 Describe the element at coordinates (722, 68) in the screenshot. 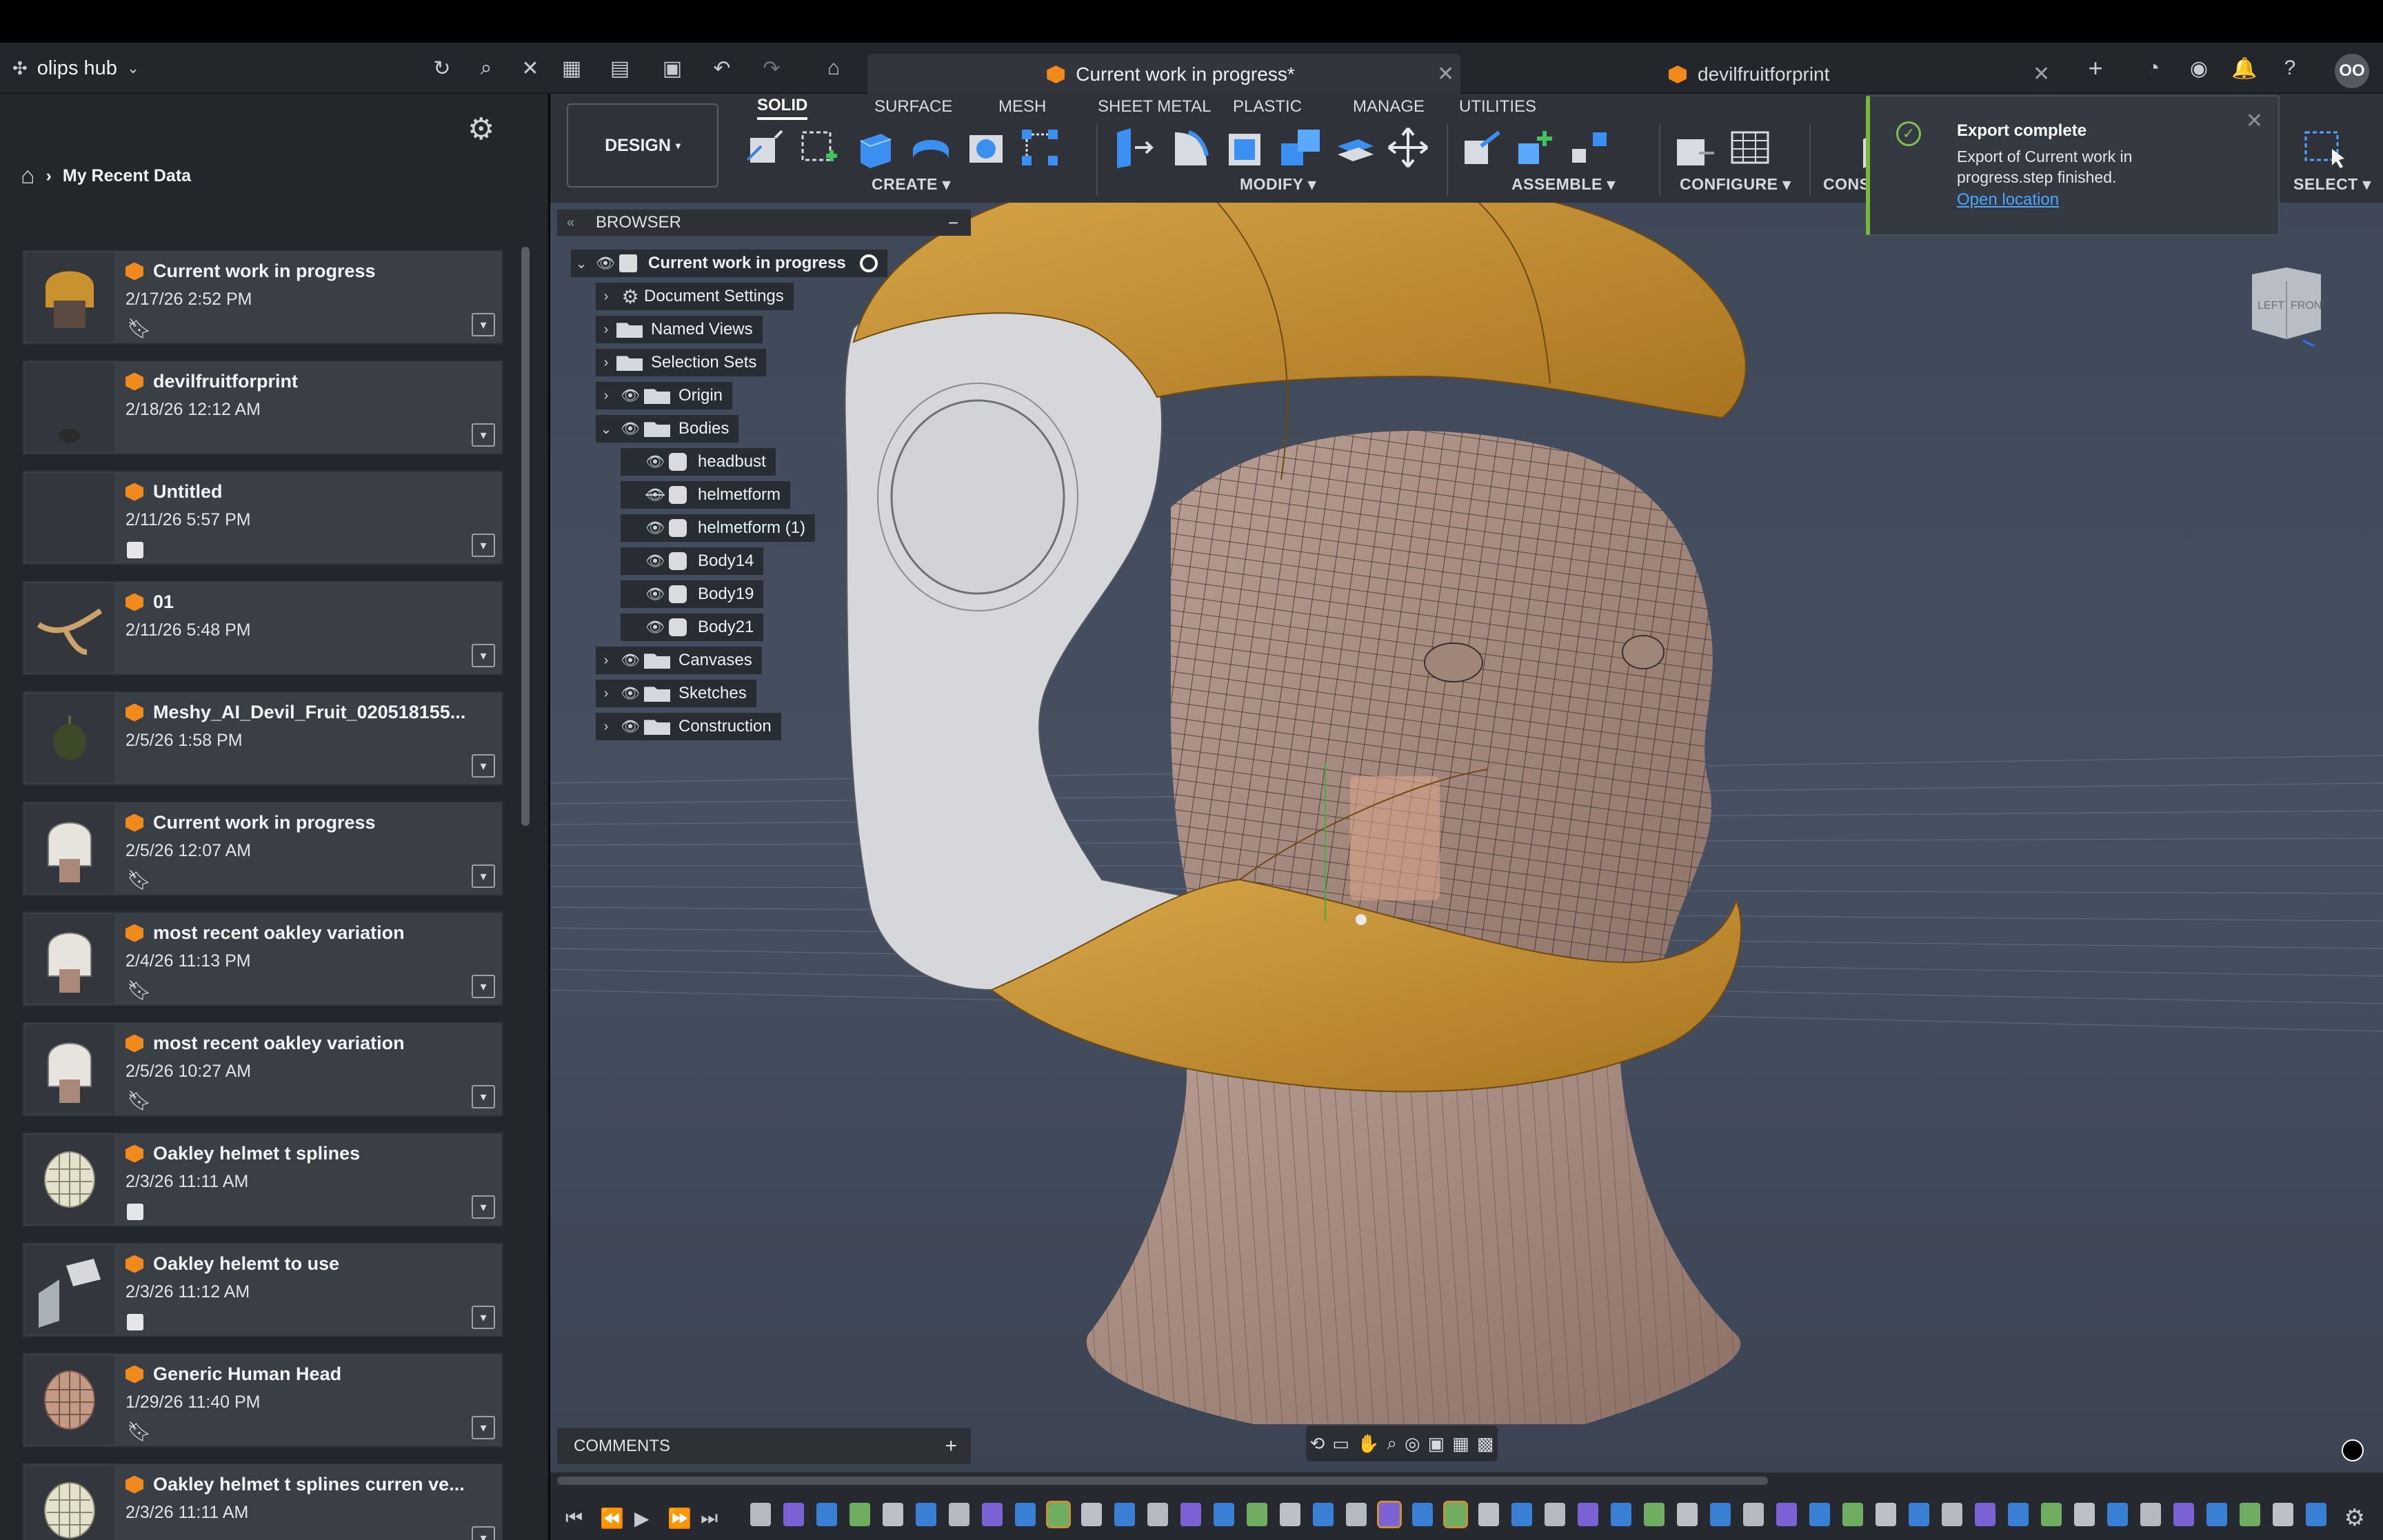

I see `undo-icon: ↶` at that location.